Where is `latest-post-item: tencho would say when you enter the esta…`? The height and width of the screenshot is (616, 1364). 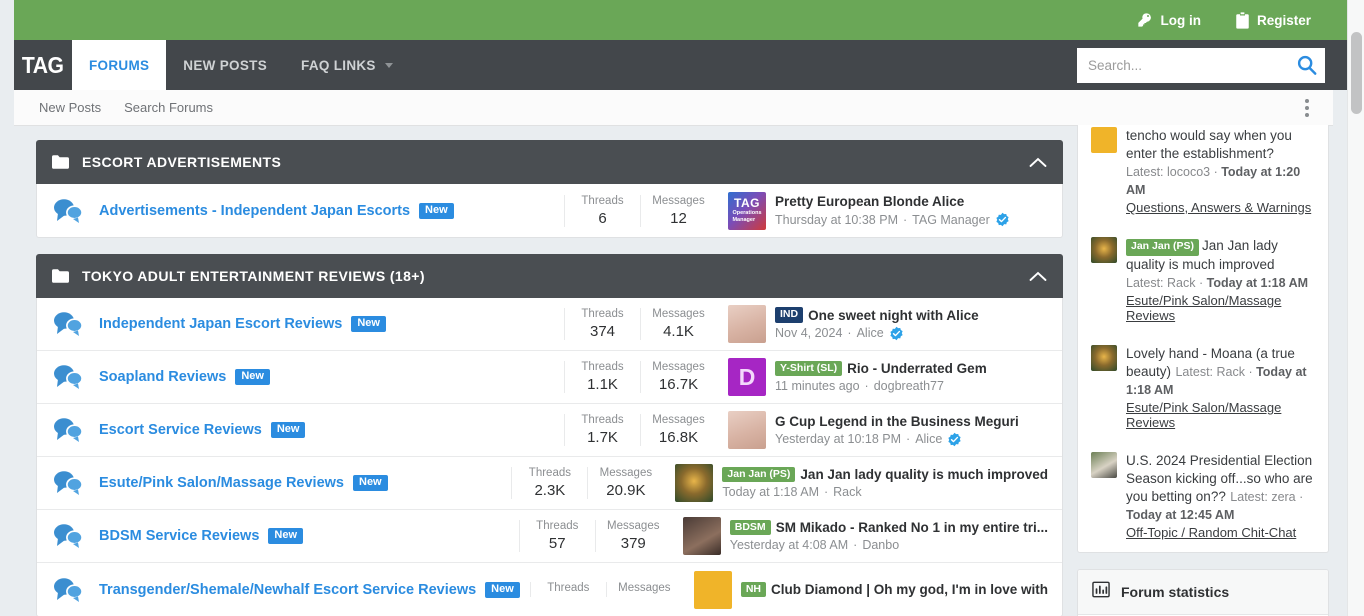
latest-post-item: tencho would say when you enter the esta… is located at coordinates (1203, 176).